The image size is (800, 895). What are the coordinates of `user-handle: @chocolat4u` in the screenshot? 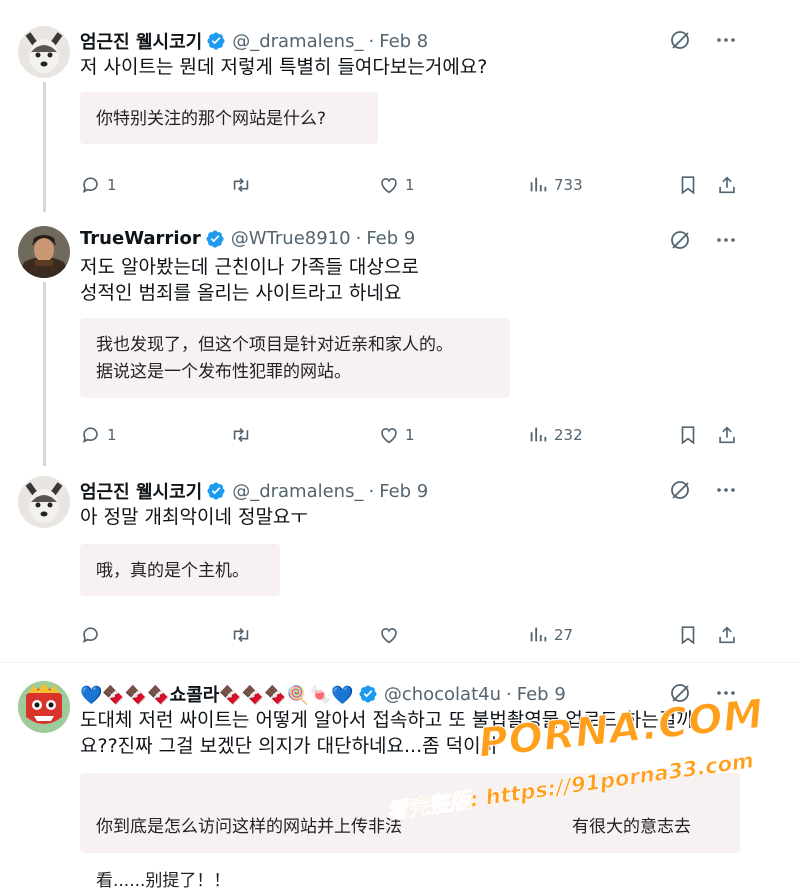 It's located at (442, 694).